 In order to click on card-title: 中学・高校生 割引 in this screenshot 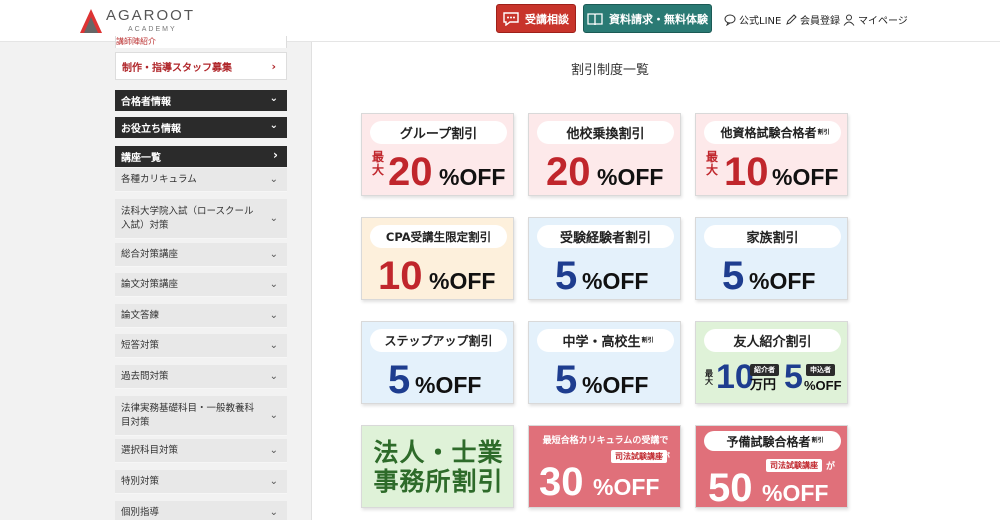, I will do `click(605, 340)`.